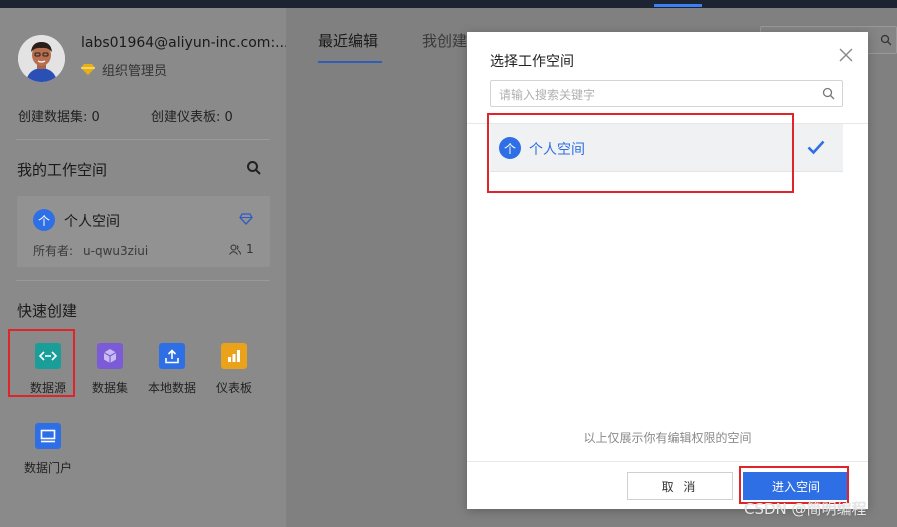 The width and height of the screenshot is (897, 527). I want to click on workspace-gem-icon, so click(246, 219).